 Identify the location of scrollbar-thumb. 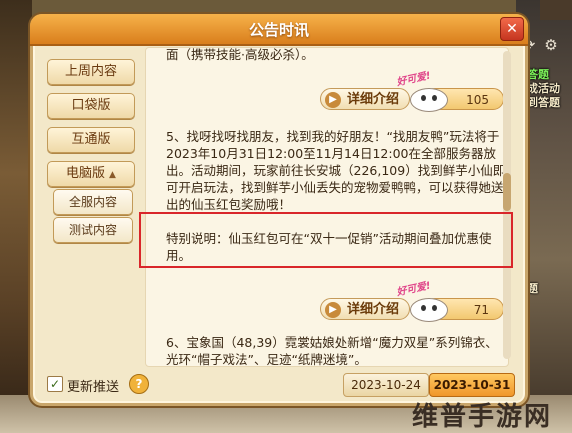
(507, 192).